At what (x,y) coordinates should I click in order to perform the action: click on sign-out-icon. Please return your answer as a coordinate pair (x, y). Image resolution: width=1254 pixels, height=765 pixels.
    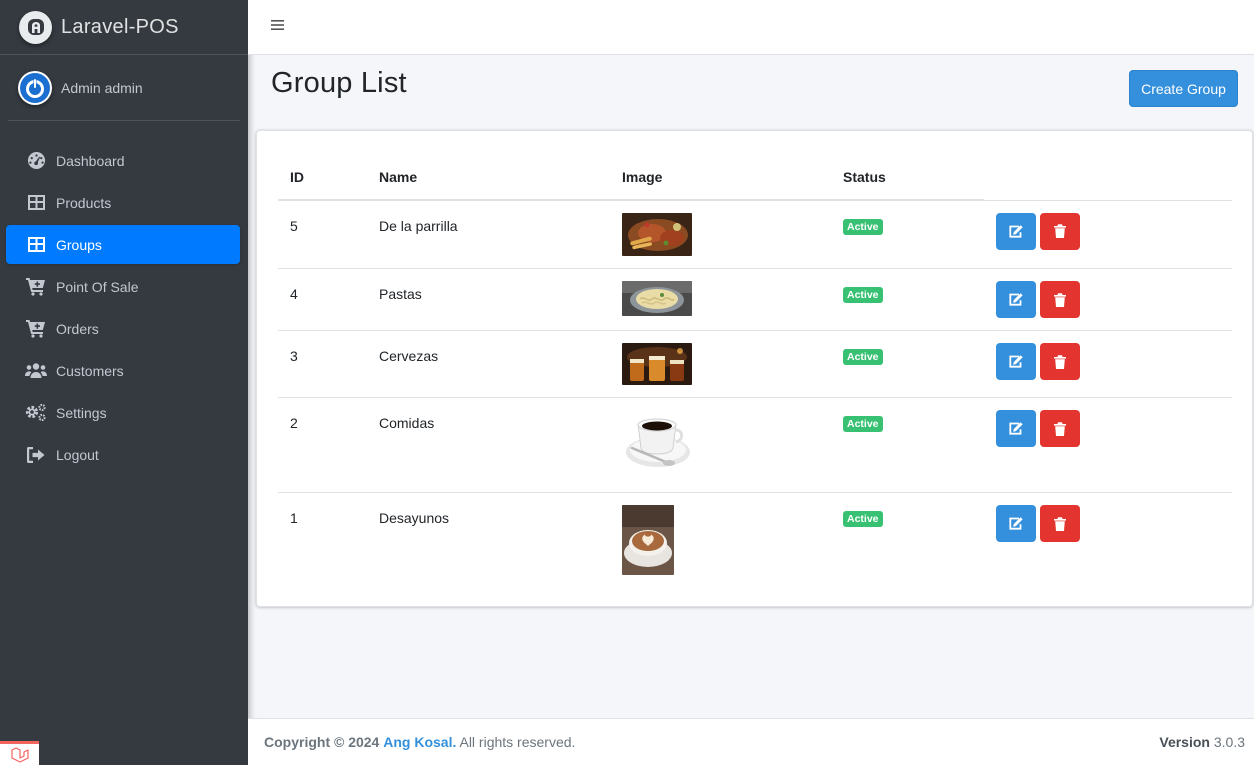
    Looking at the image, I should click on (36, 455).